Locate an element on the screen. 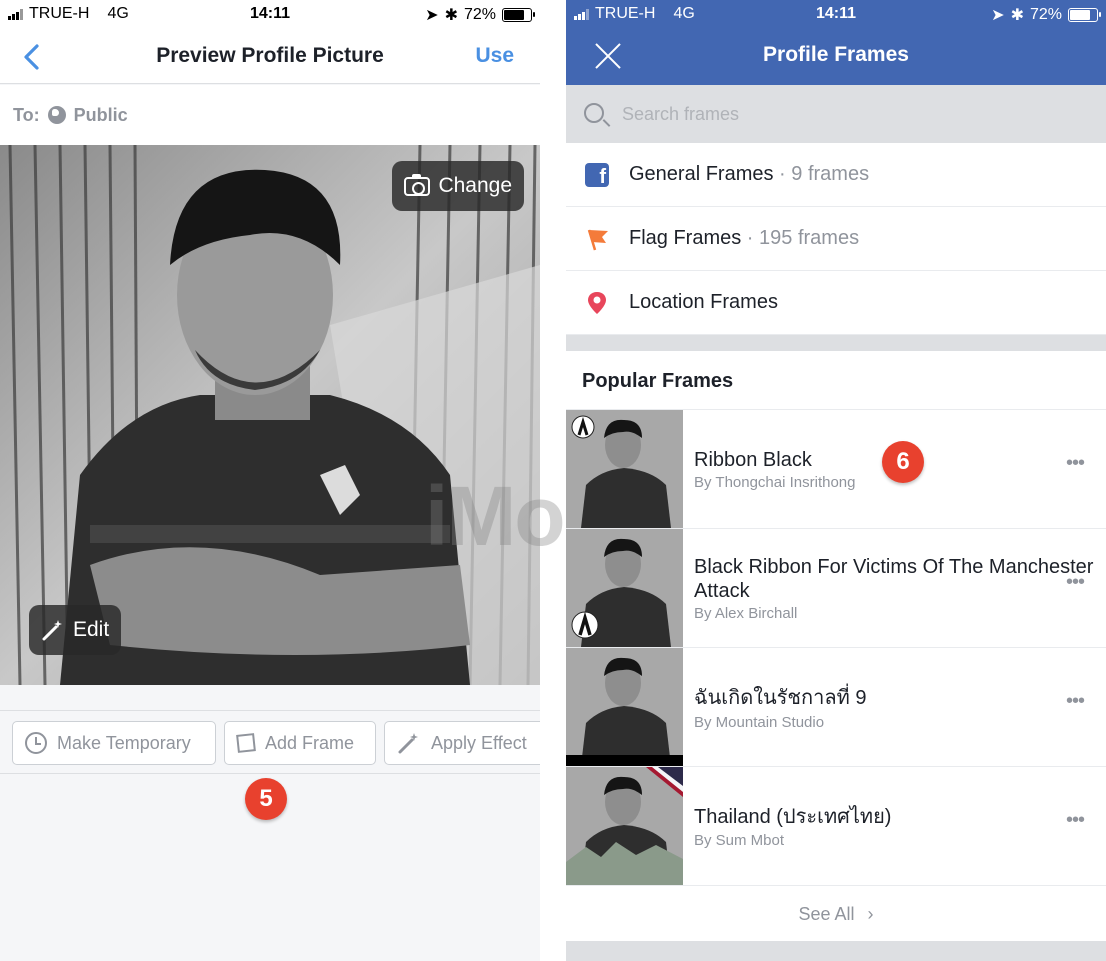  category-count: · 195 frames is located at coordinates (800, 238).